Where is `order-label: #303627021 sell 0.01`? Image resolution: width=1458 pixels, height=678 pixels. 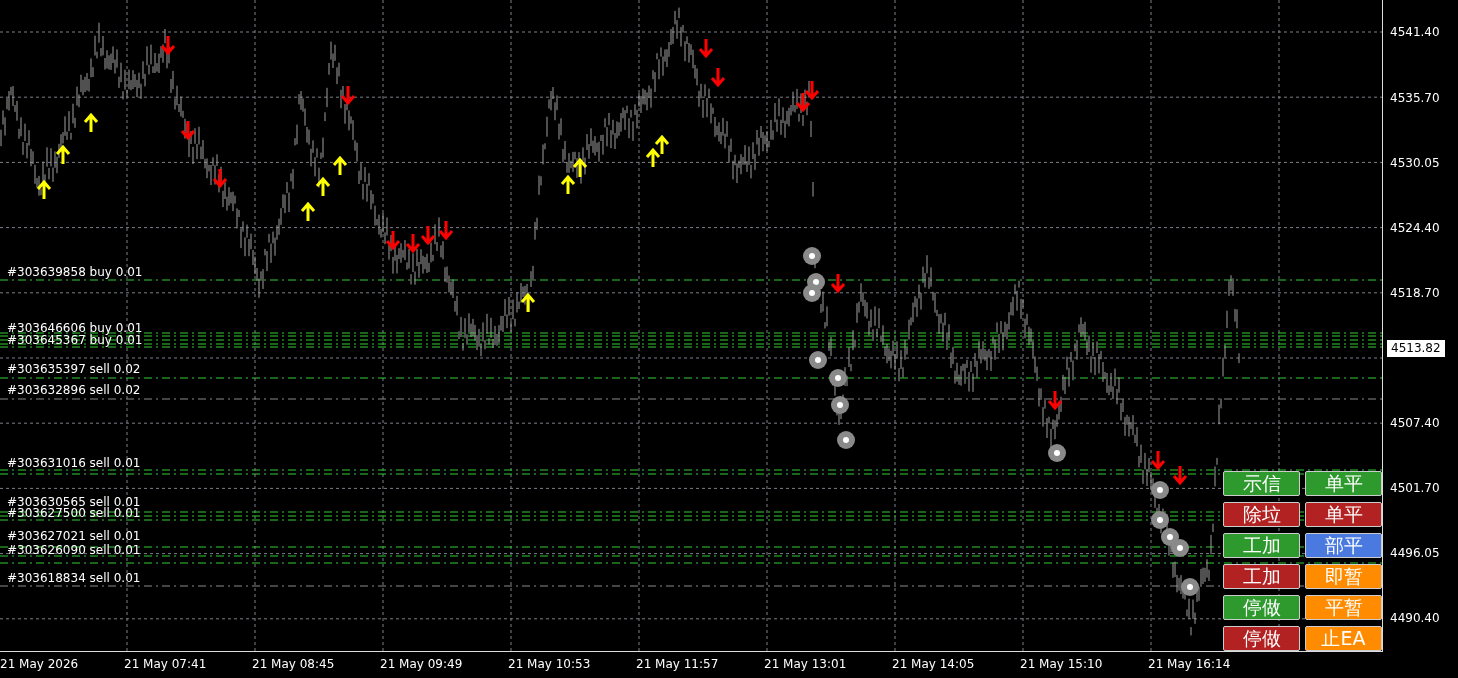
order-label: #303627021 sell 0.01 is located at coordinates (74, 536).